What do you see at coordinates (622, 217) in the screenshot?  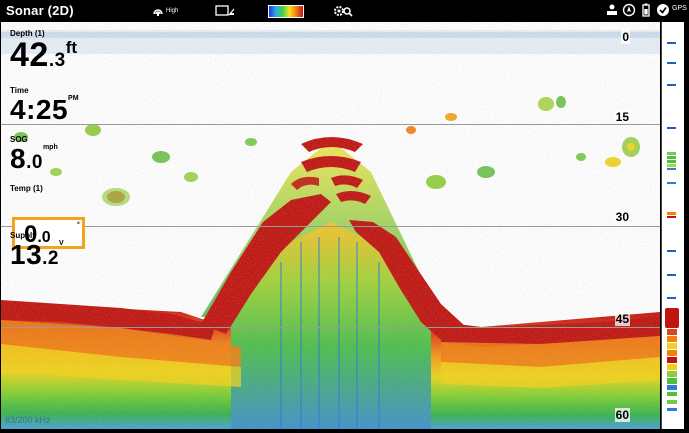 I see `depth-label-30: 30` at bounding box center [622, 217].